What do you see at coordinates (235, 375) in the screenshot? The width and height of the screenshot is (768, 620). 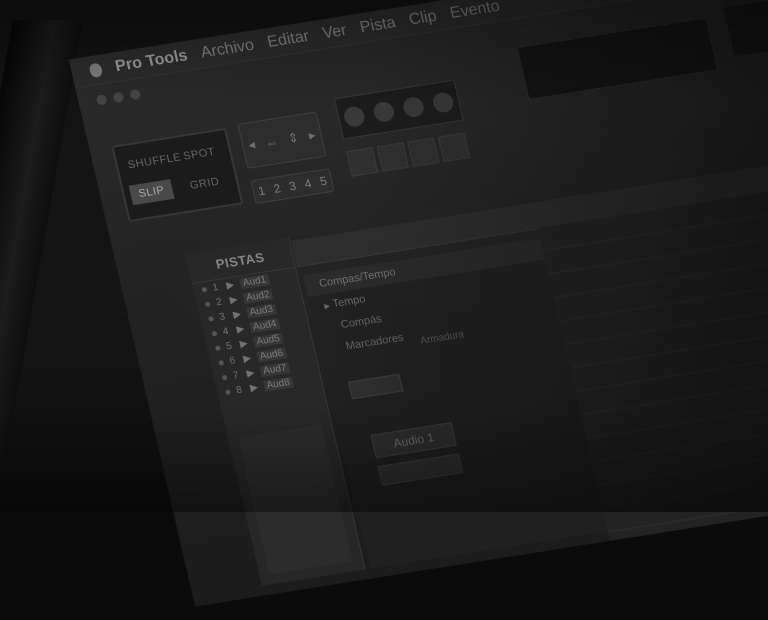 I see `track-number: 7` at bounding box center [235, 375].